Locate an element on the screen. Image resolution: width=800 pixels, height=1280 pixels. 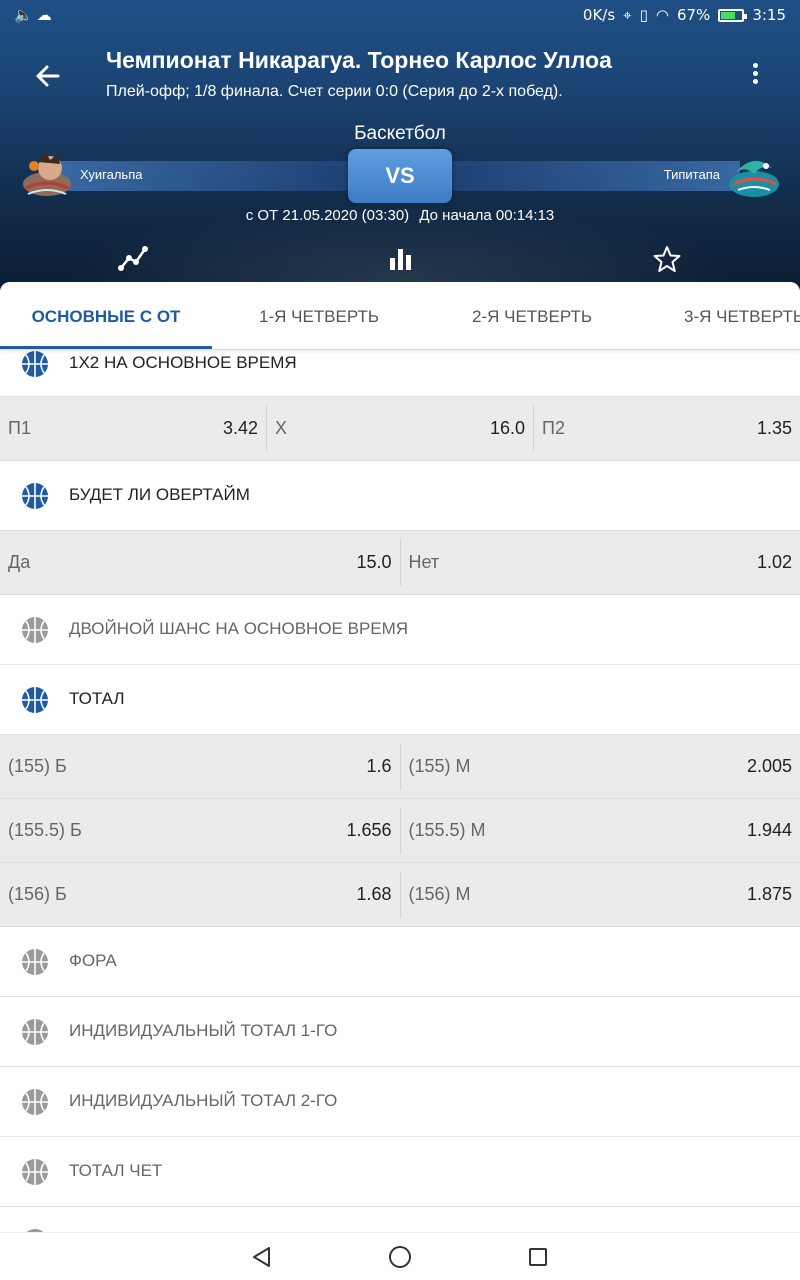
tab-quarter-1: 1-Я ЧЕТВЕРТЬ is located at coordinates (319, 315).